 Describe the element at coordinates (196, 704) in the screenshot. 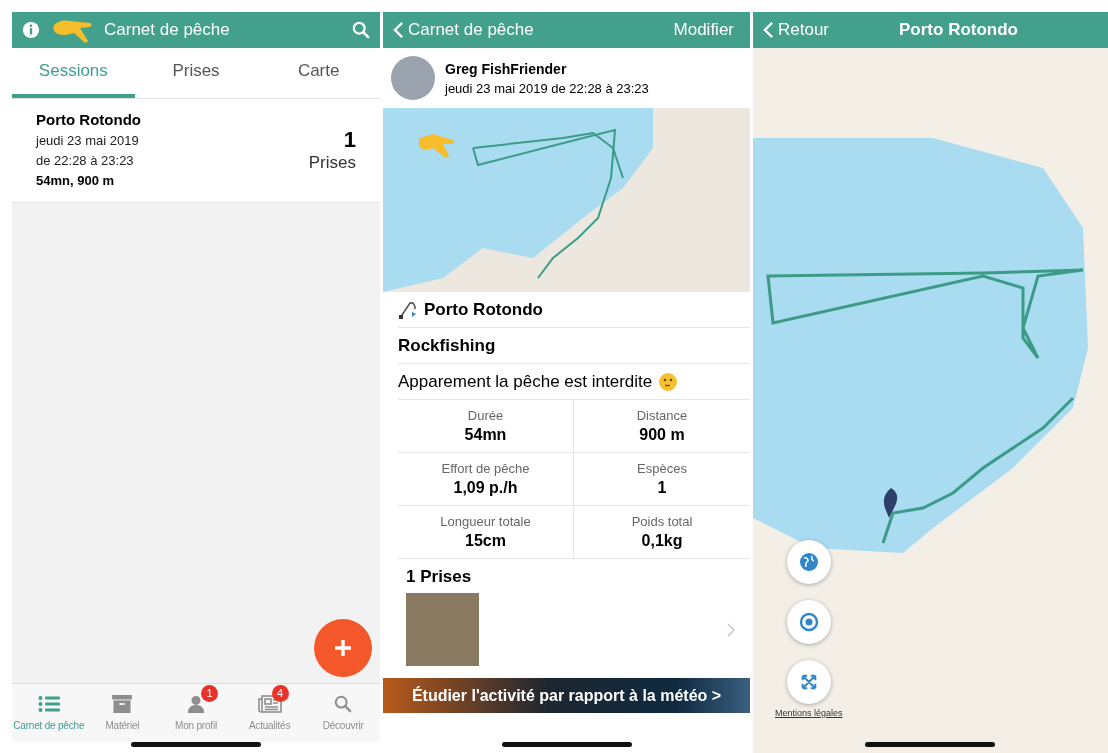

I see `person-icon` at that location.